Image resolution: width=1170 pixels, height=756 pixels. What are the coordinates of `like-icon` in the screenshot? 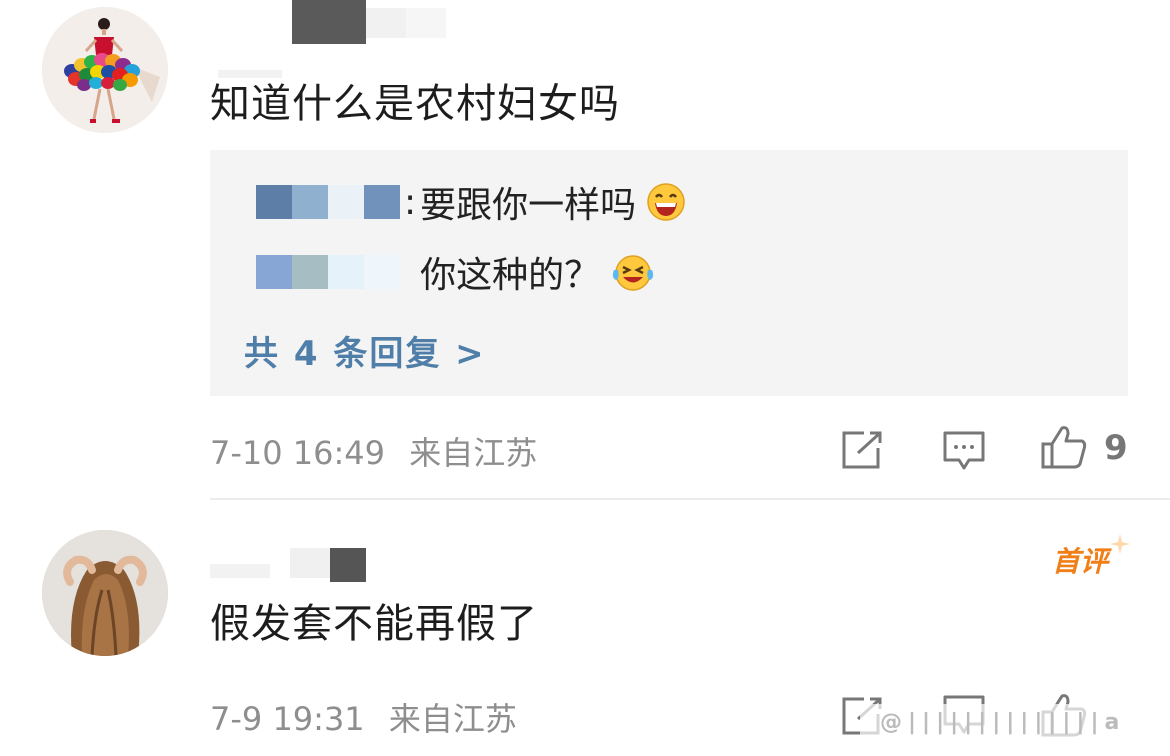 It's located at (1064, 447).